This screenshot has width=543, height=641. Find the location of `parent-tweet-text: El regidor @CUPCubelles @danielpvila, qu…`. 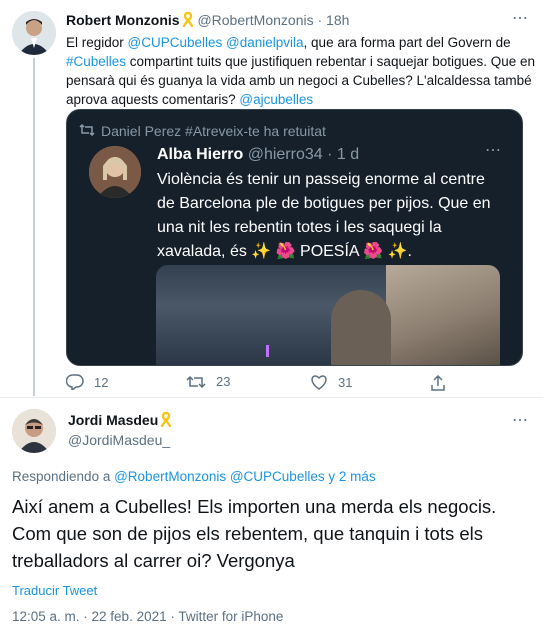

parent-tweet-text: El regidor @CUPCubelles @danielpvila, qu… is located at coordinates (301, 71).